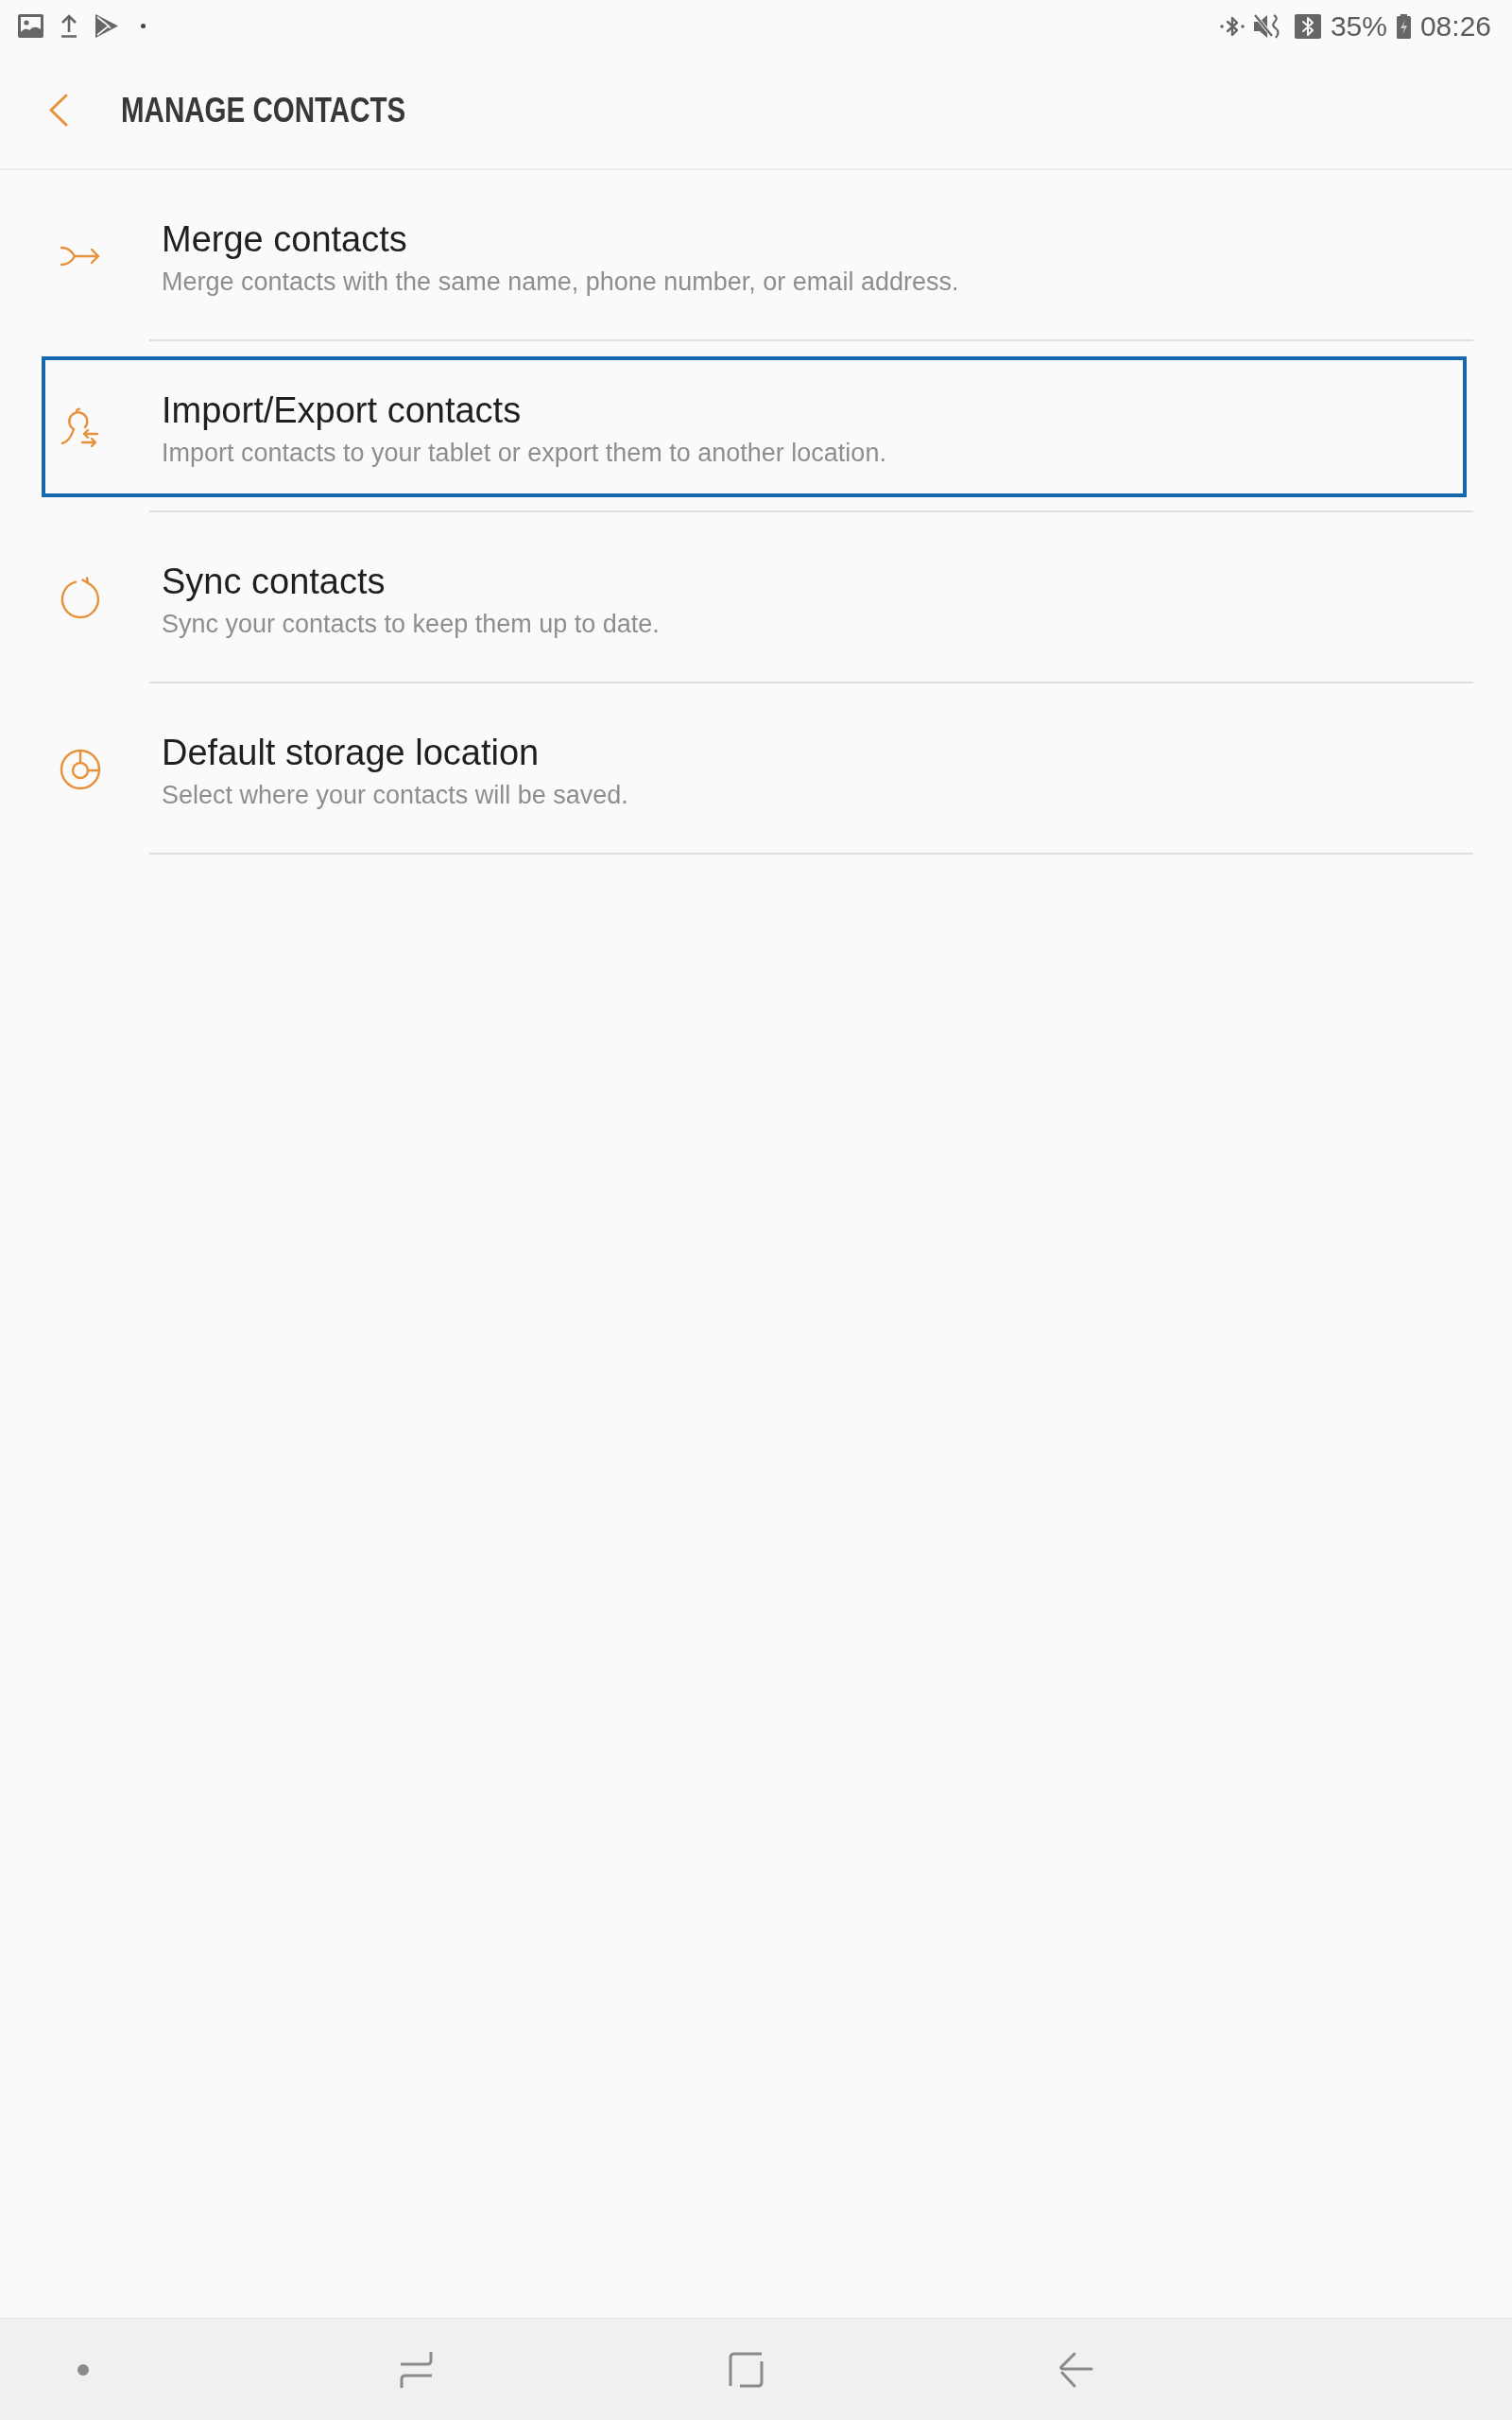 This screenshot has height=2420, width=1512. What do you see at coordinates (1455, 26) in the screenshot?
I see `status-time: 08:26` at bounding box center [1455, 26].